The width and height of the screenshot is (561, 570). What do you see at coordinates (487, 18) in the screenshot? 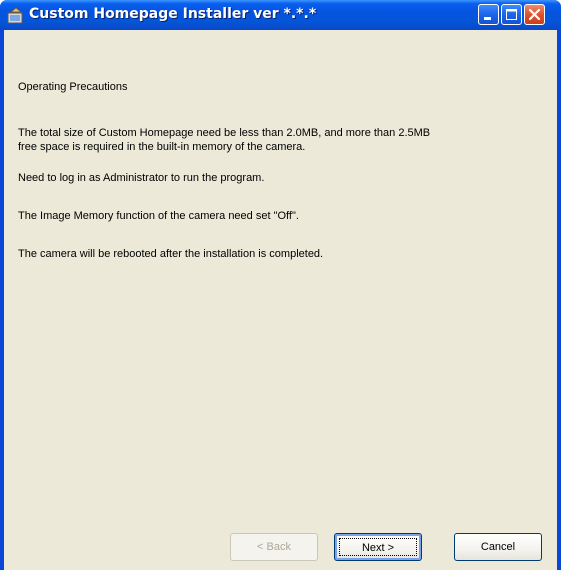
I see `minimize-icon` at bounding box center [487, 18].